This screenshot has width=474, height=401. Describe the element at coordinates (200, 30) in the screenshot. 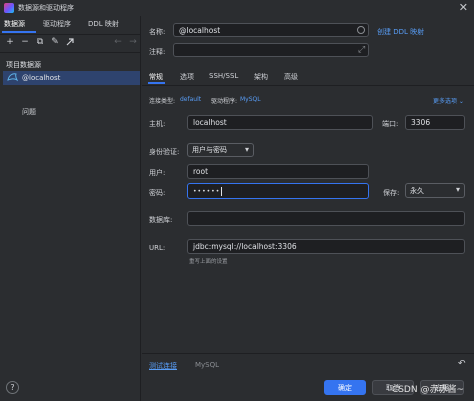

I see `name-value: @localhost` at that location.